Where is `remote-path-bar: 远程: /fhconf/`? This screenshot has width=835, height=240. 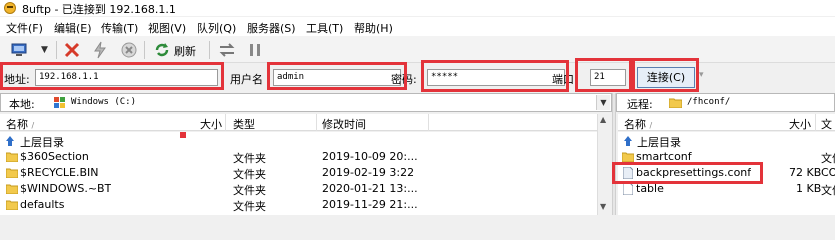
remote-path-bar: 远程: /fhconf/ is located at coordinates (725, 102).